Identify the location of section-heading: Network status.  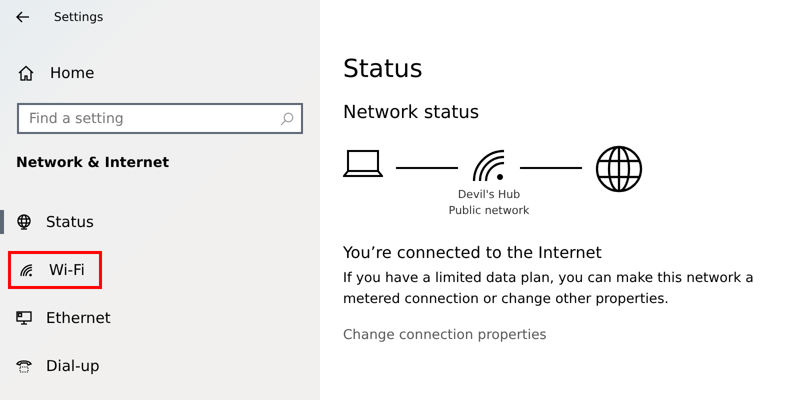
(411, 112).